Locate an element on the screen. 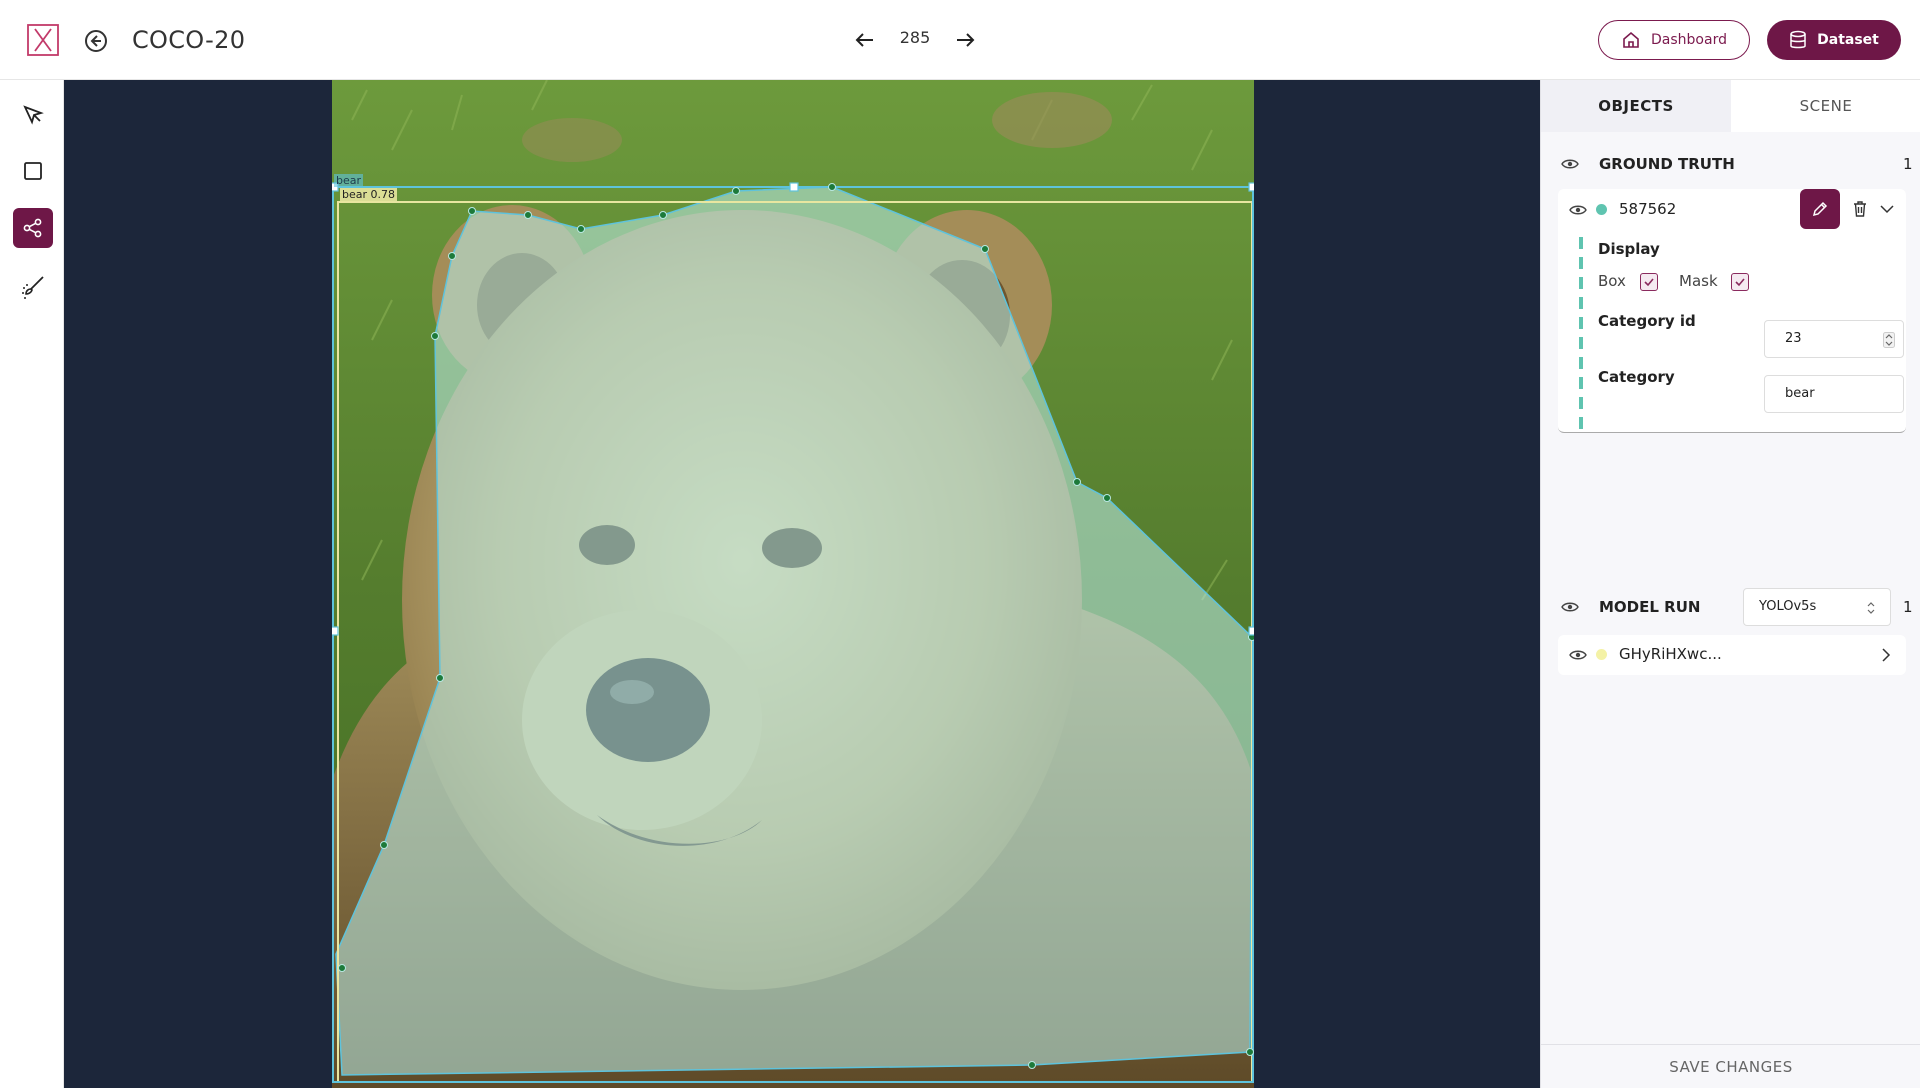 The image size is (1920, 1088). ground-truth-title: GROUND TRUTH is located at coordinates (1667, 164).